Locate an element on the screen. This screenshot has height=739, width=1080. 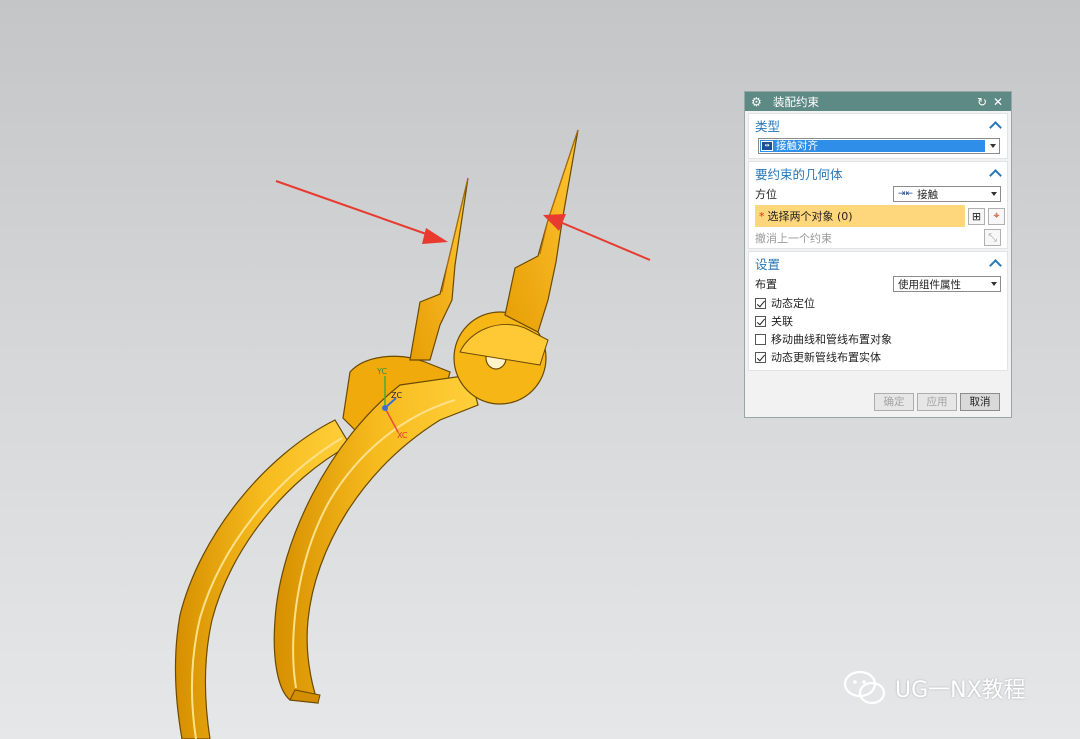
undo-constraint-icon: ⤡ is located at coordinates (992, 237).